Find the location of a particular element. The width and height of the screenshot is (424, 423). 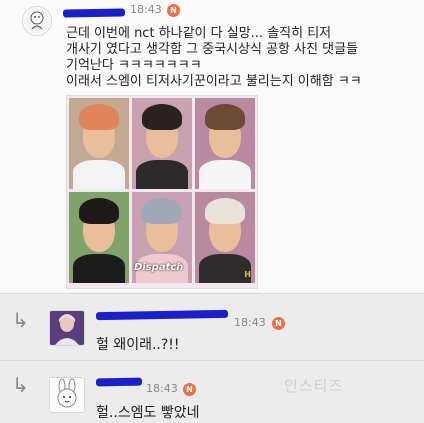

cartoon-avatar-icon is located at coordinates (37, 21).